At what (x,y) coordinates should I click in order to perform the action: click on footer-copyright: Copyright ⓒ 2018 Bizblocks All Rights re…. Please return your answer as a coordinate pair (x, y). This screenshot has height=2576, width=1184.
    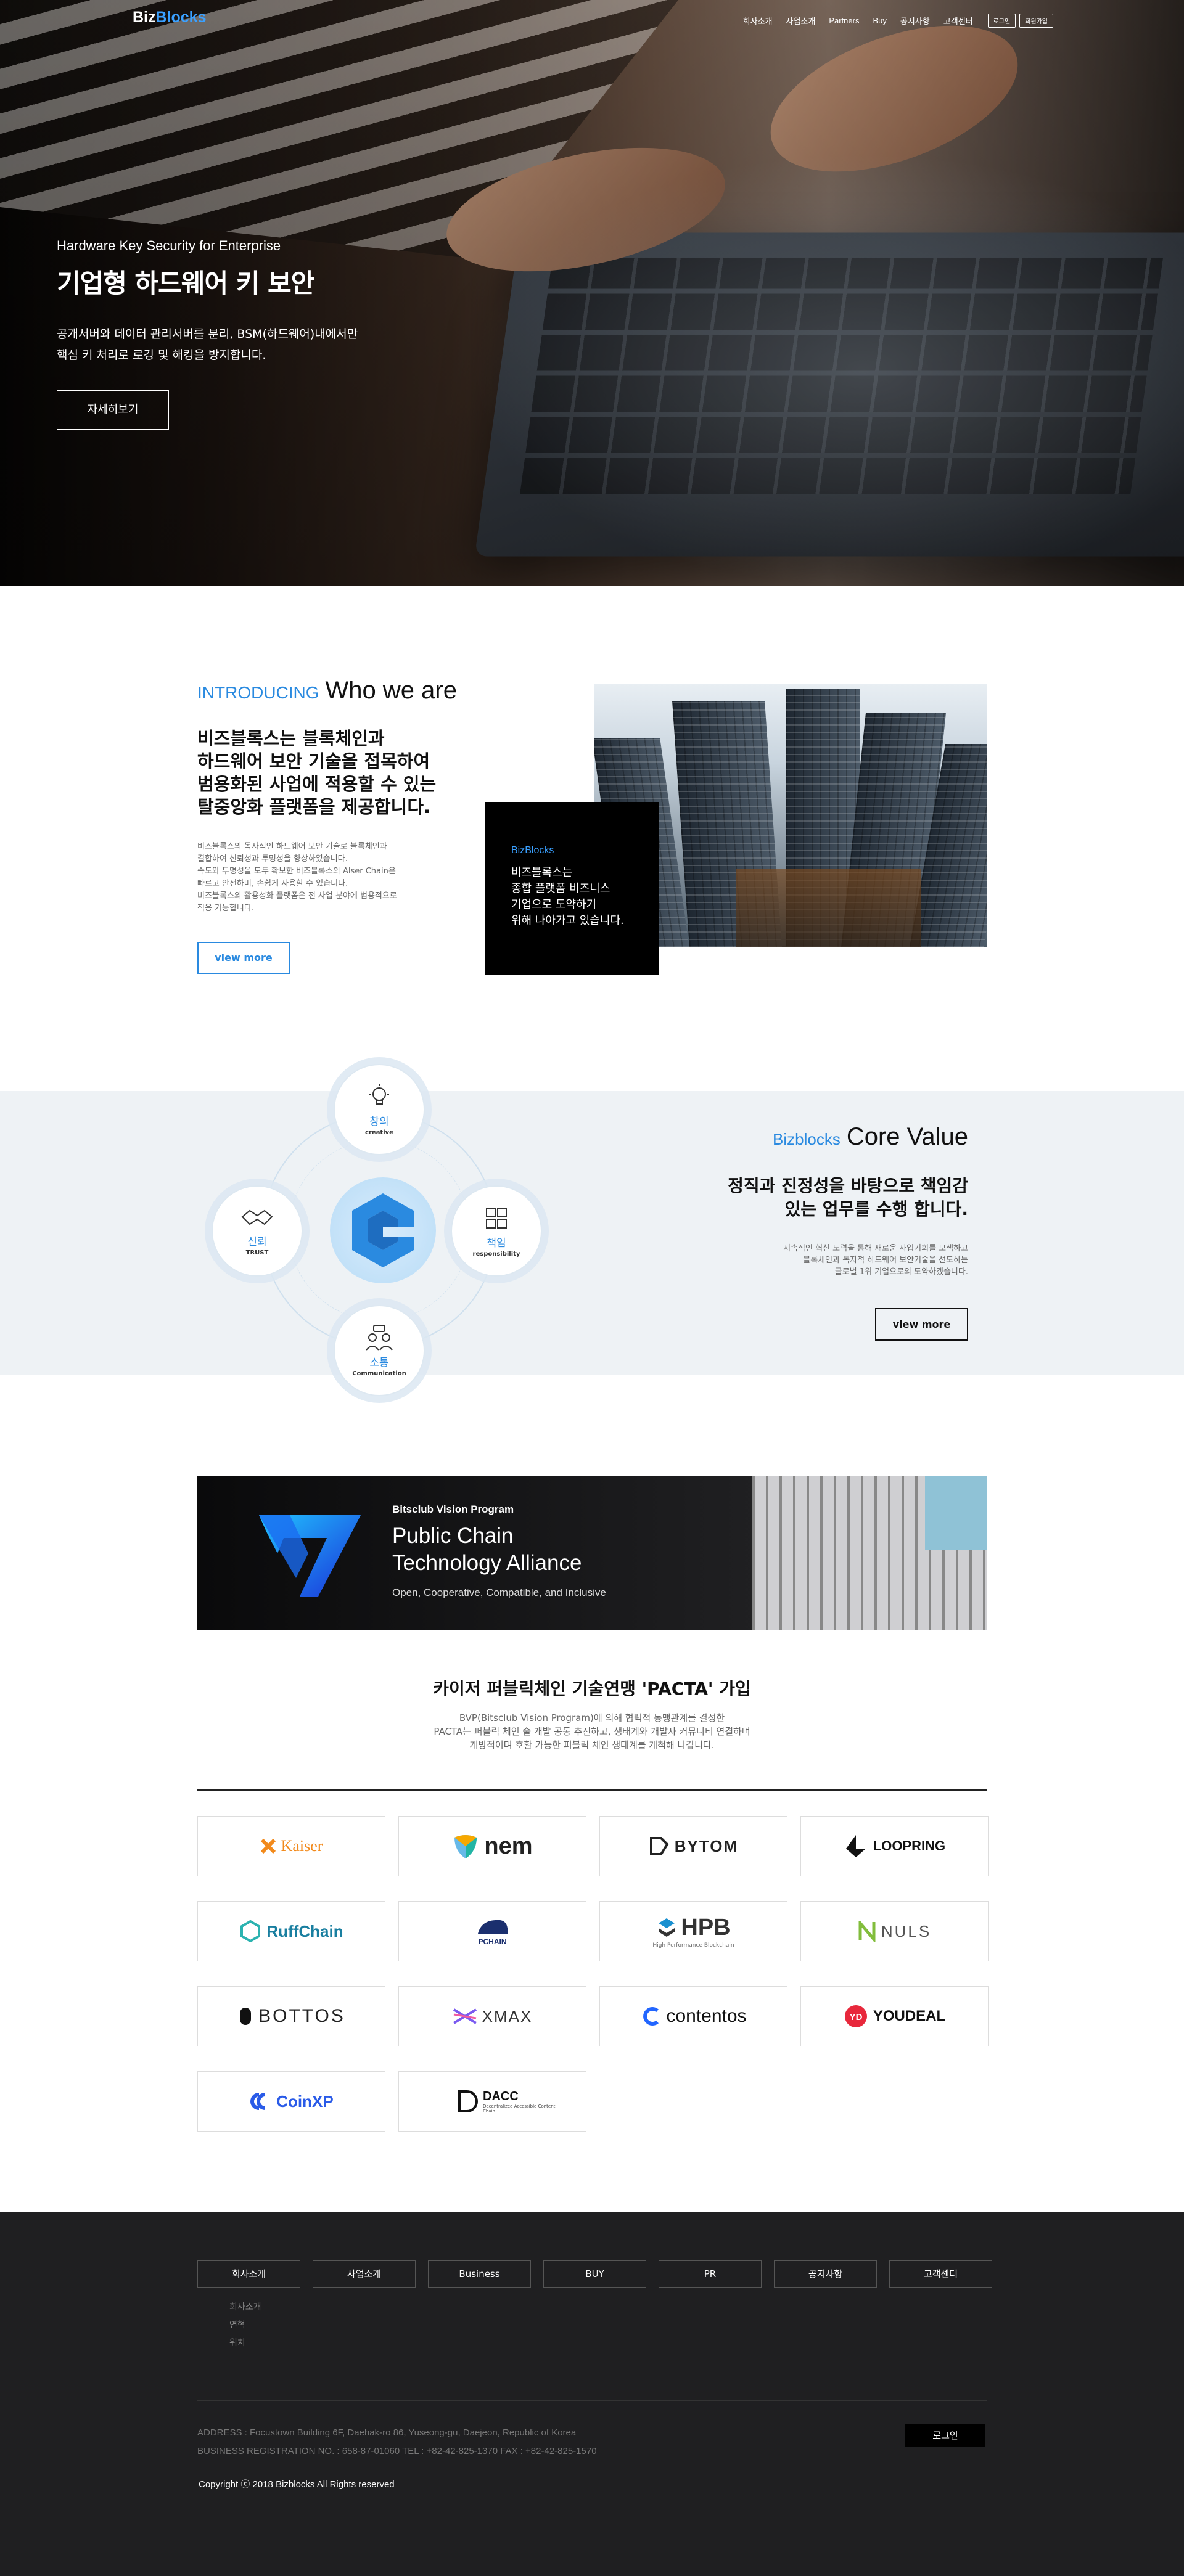
    Looking at the image, I should click on (297, 2484).